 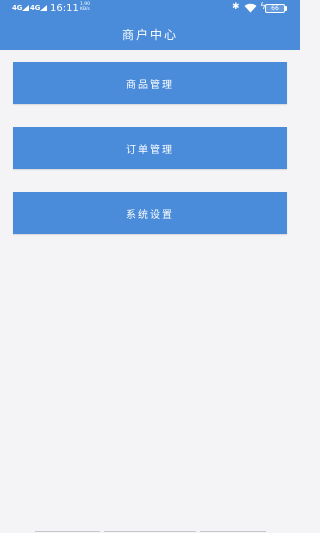 I want to click on product-management-button: 商品管理, so click(x=150, y=83).